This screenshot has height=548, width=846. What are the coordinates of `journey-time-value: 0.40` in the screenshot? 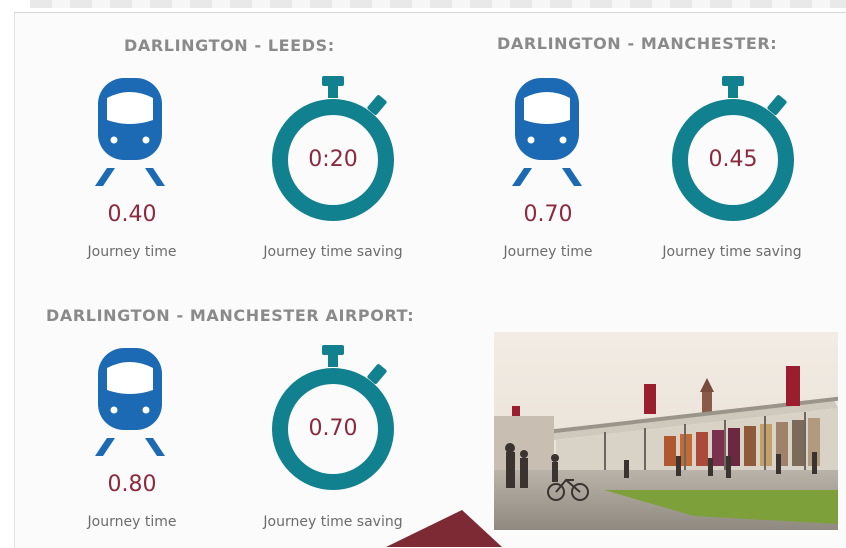 It's located at (132, 214).